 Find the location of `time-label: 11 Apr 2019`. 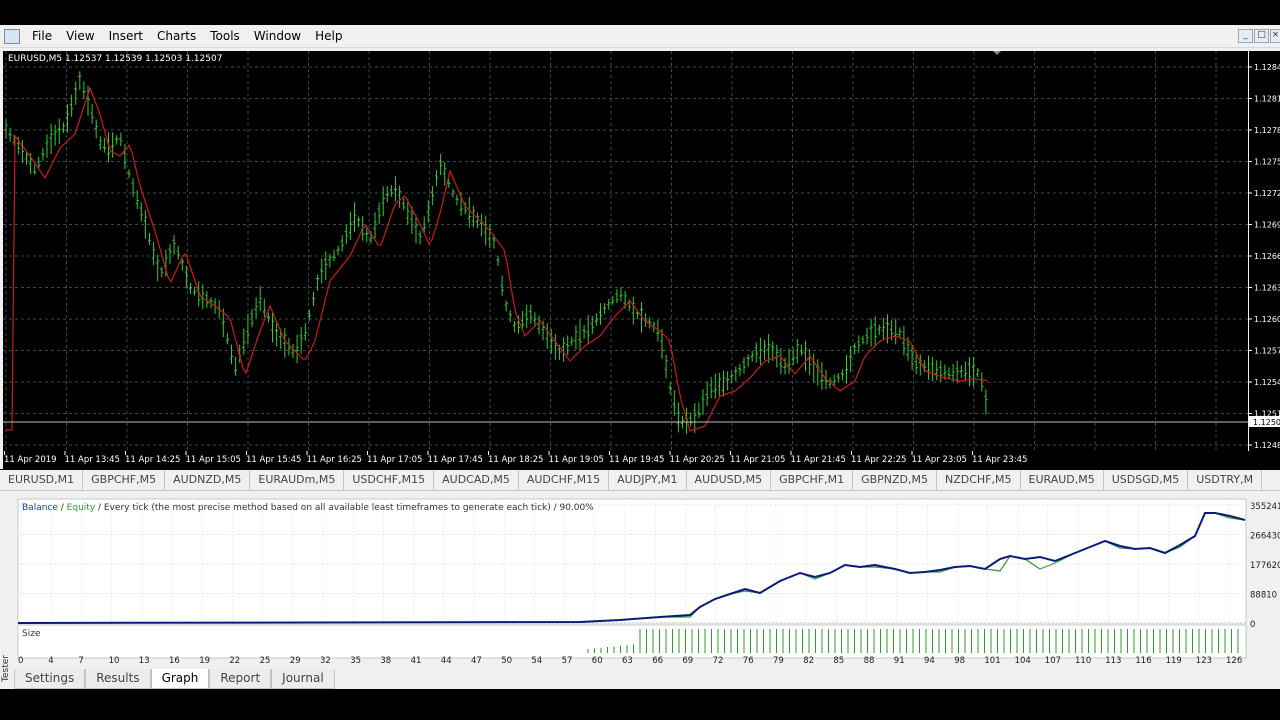

time-label: 11 Apr 2019 is located at coordinates (30, 460).